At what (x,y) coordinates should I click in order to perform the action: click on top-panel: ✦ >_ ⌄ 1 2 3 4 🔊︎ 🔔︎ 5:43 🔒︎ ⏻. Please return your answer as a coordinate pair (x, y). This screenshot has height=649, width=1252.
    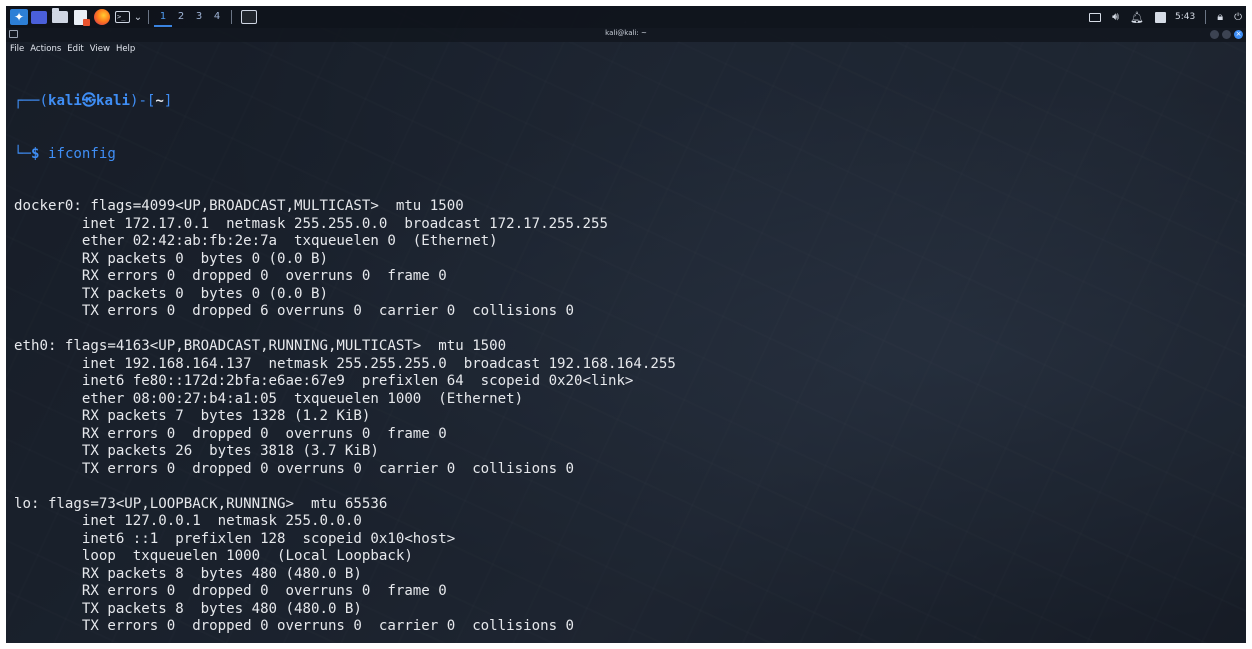
    Looking at the image, I should click on (626, 17).